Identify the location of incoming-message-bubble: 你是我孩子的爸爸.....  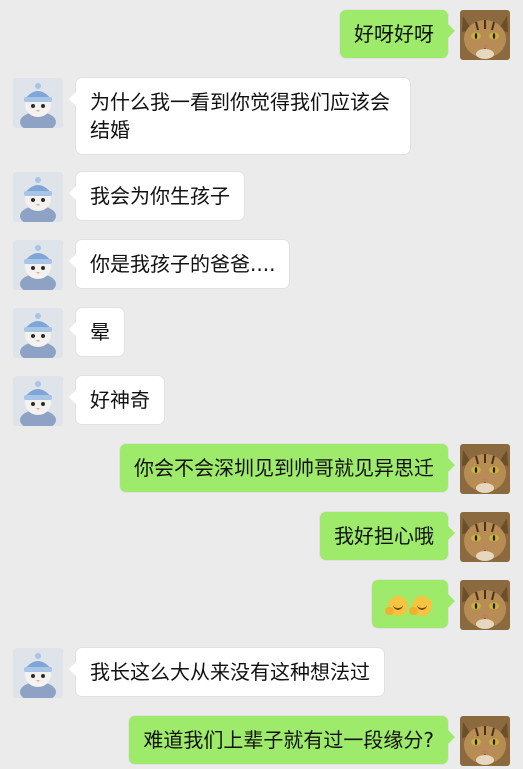
(179, 264).